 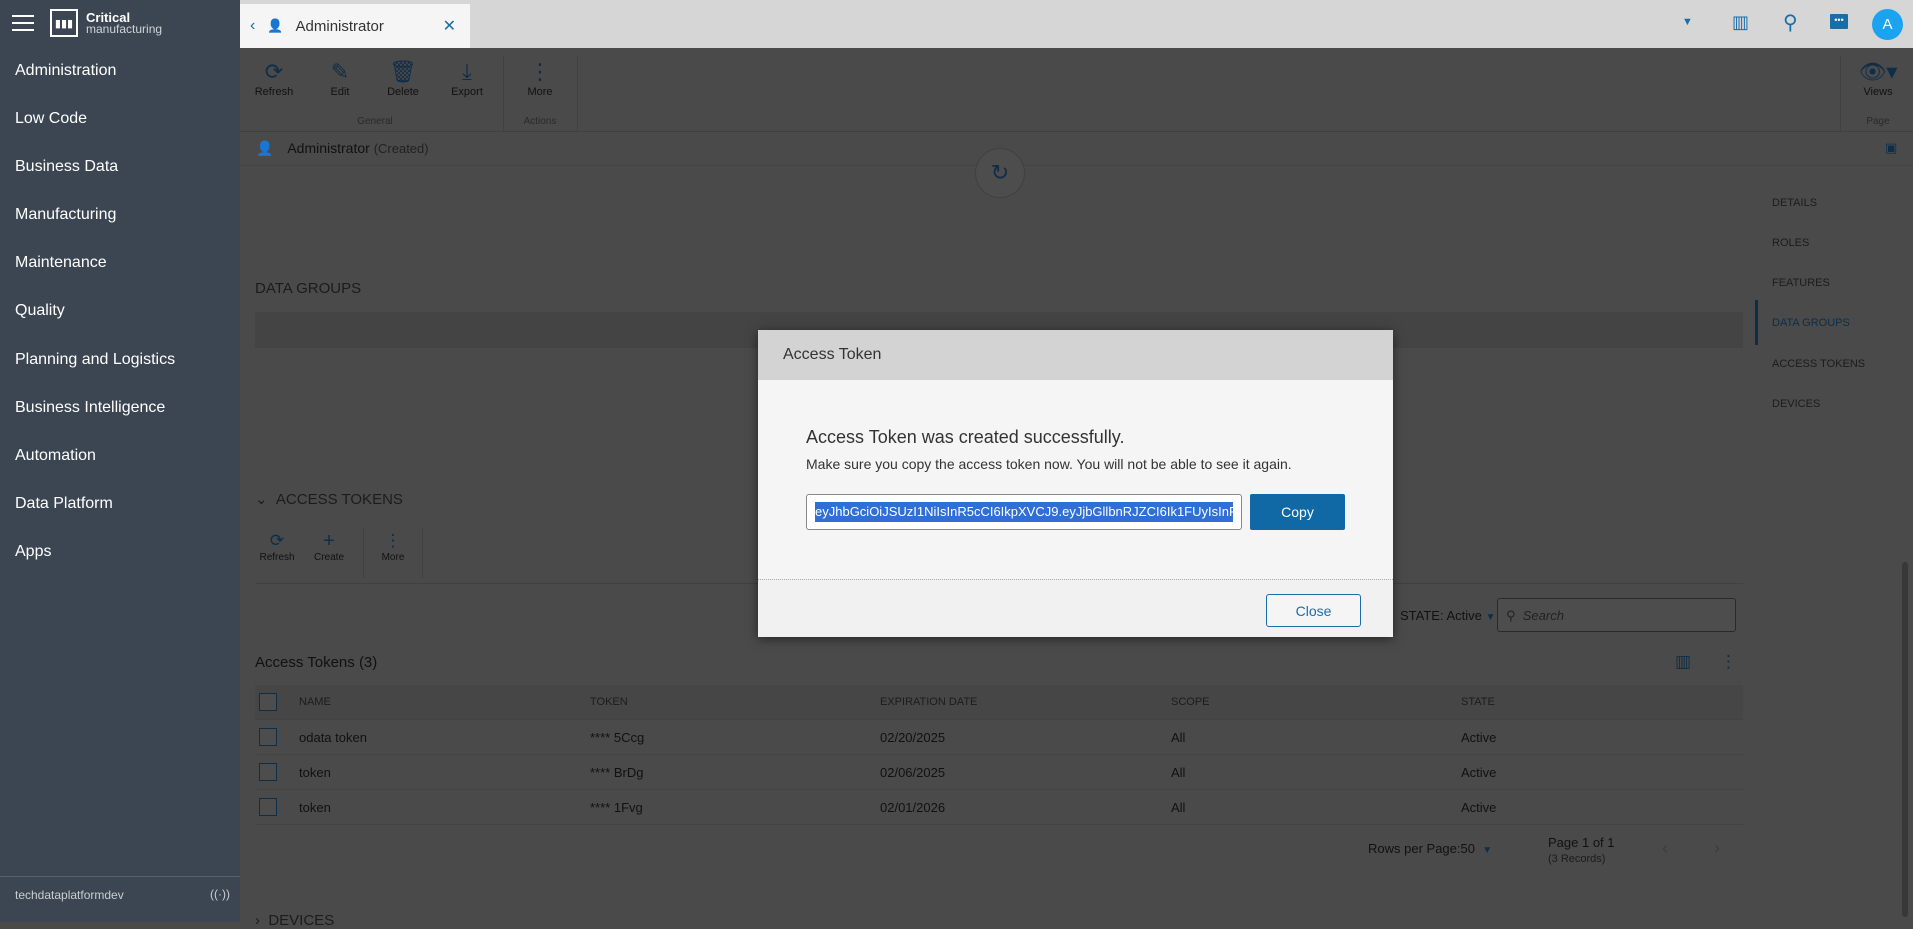 What do you see at coordinates (329, 499) in the screenshot?
I see `access-tokens-section-toggle: ⌄ ACCESS TOKENS` at bounding box center [329, 499].